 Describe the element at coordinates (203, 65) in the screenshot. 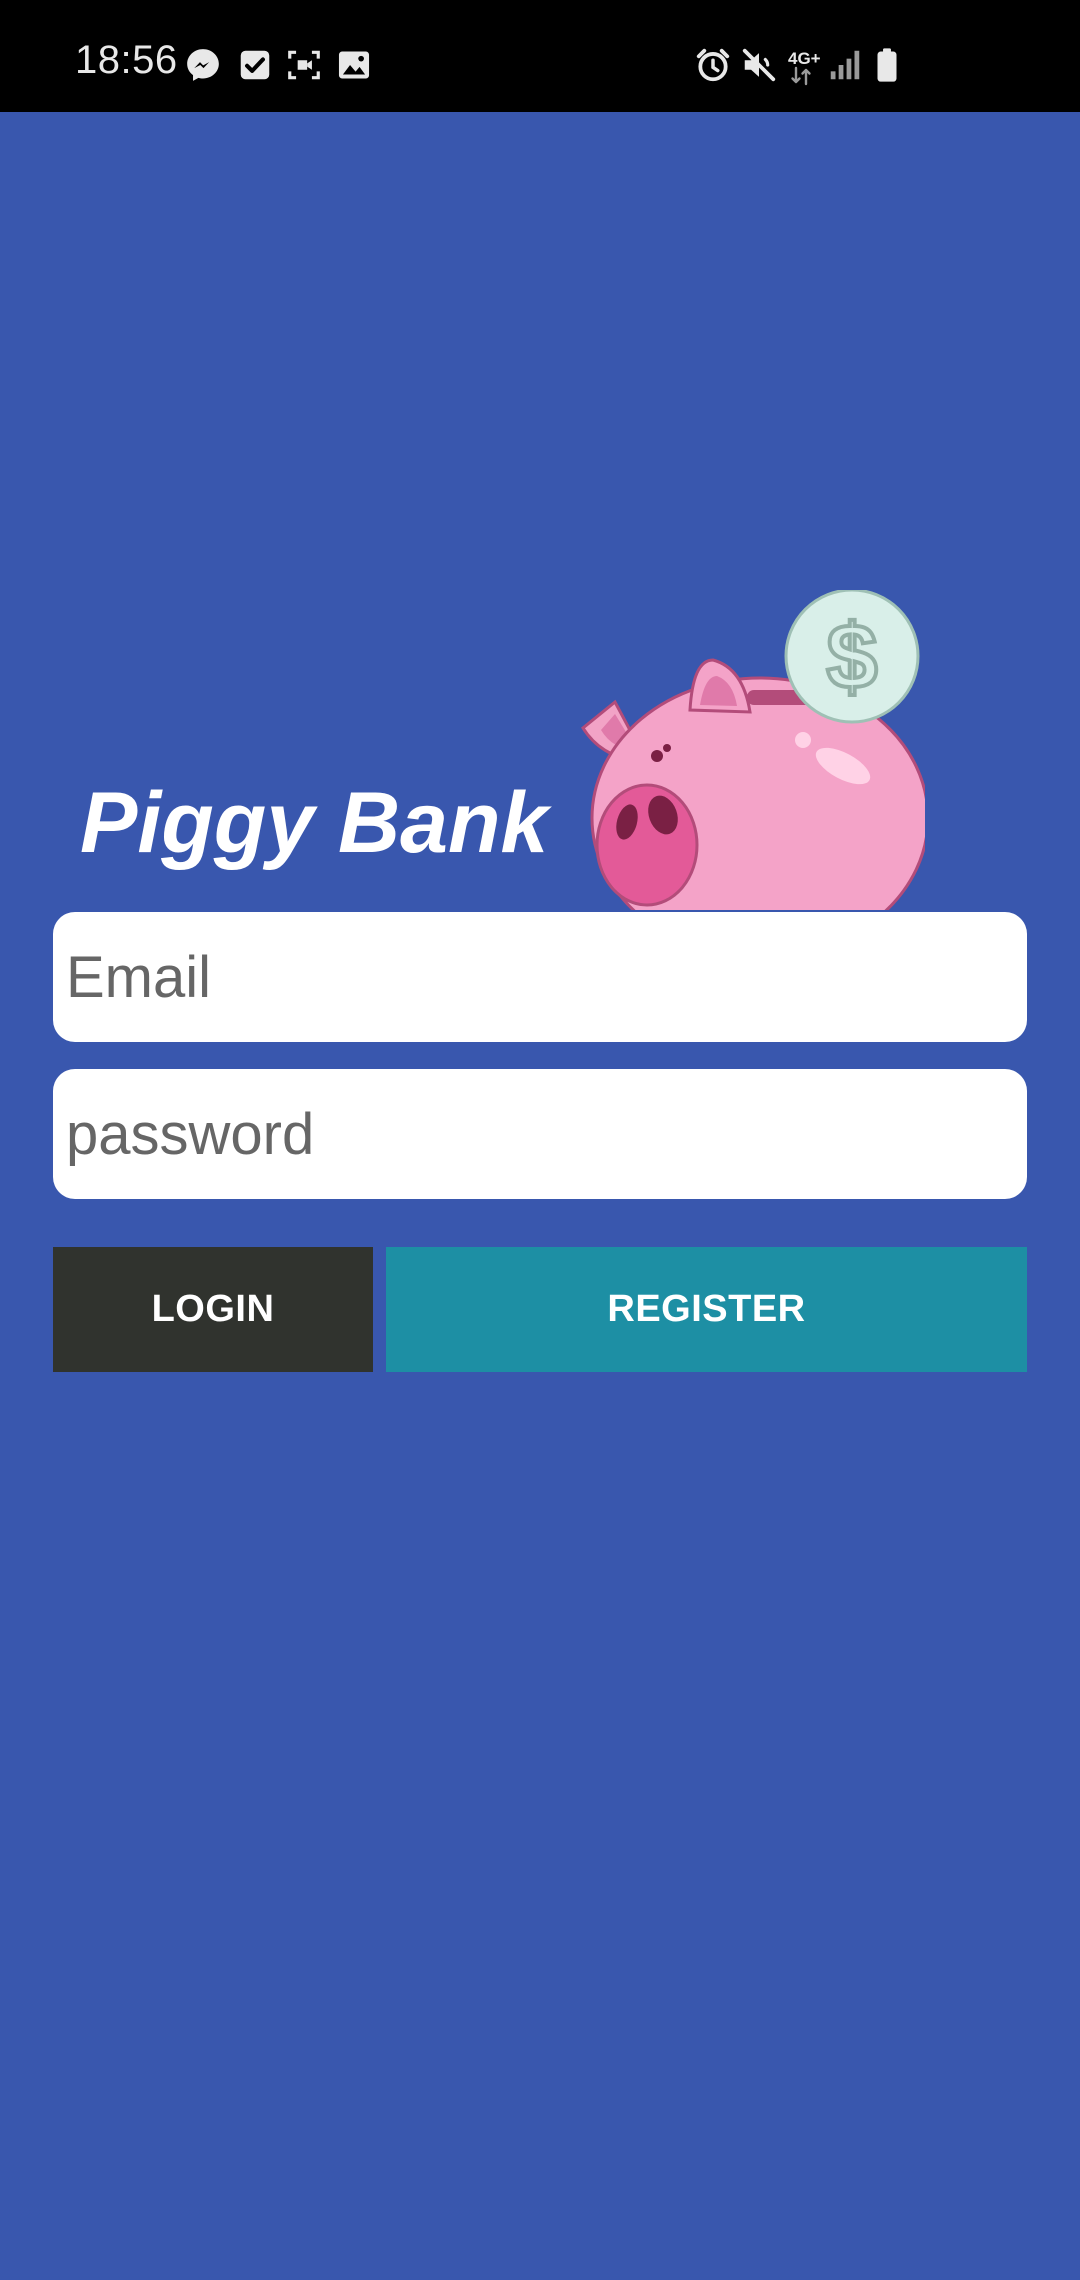

I see `messenger-icon` at that location.